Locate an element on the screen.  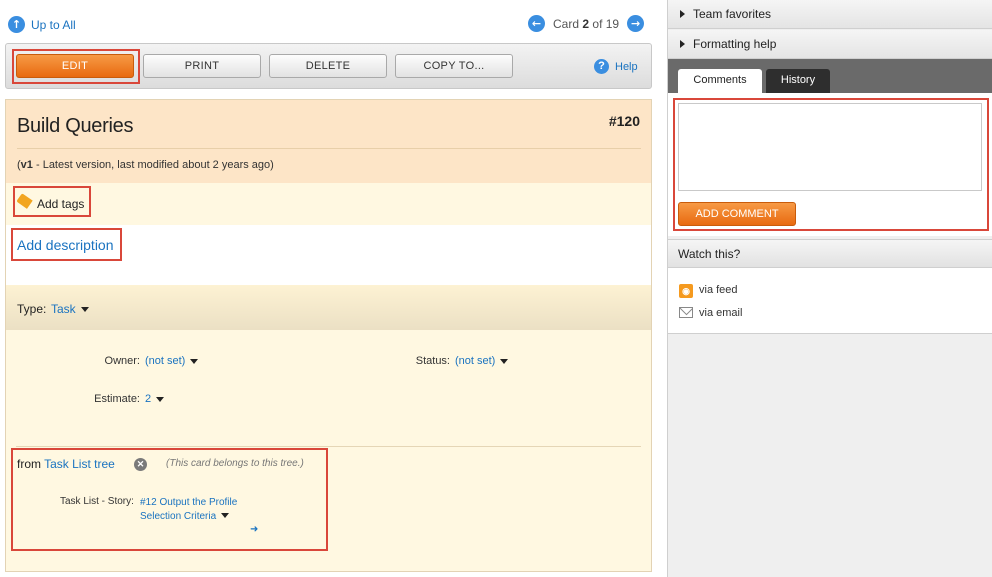
type-row: Type: Task is located at coordinates (328, 307).